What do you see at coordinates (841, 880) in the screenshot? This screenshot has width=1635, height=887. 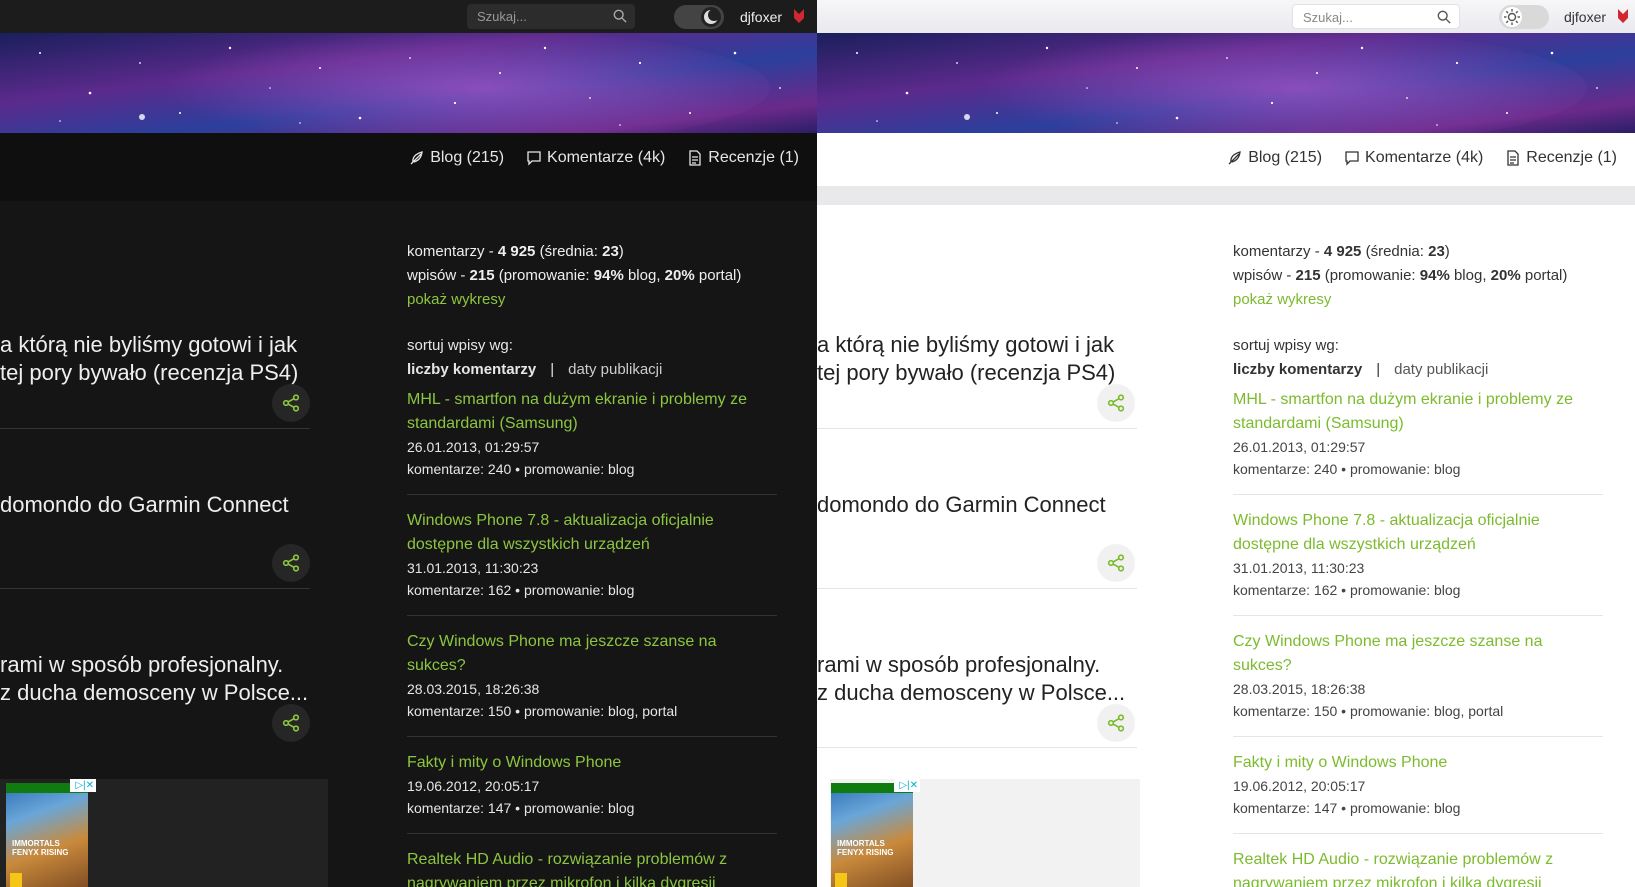 I see `age-rating-badge` at bounding box center [841, 880].